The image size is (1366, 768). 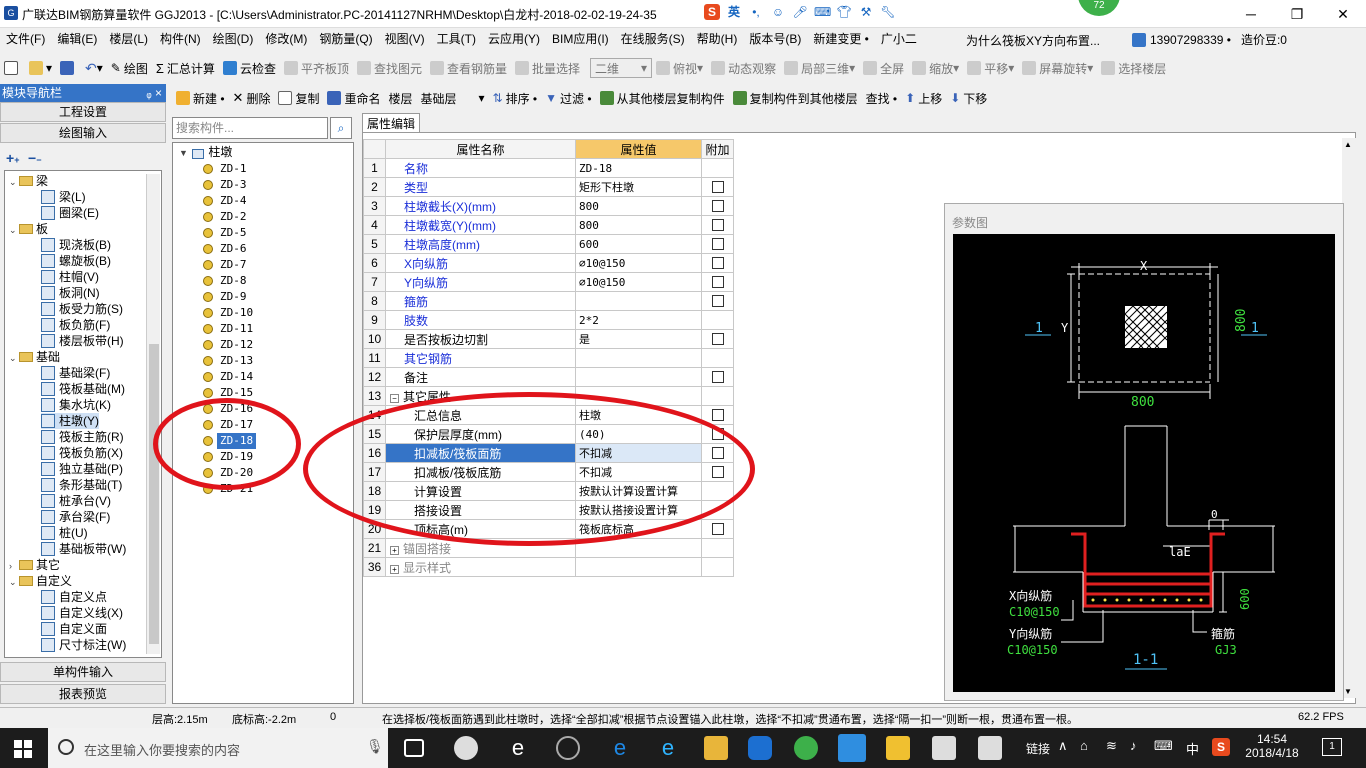 I want to click on property-value: 矩形下柱墩, so click(x=638, y=187).